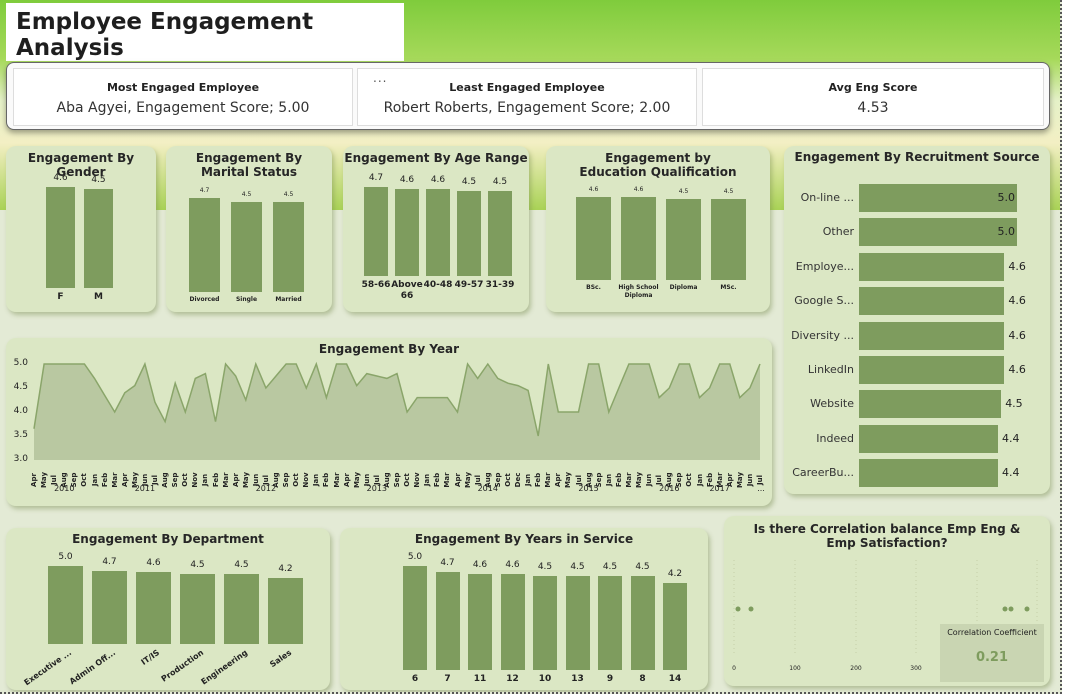  I want to click on year-month-label: Feb, so click(215, 480).